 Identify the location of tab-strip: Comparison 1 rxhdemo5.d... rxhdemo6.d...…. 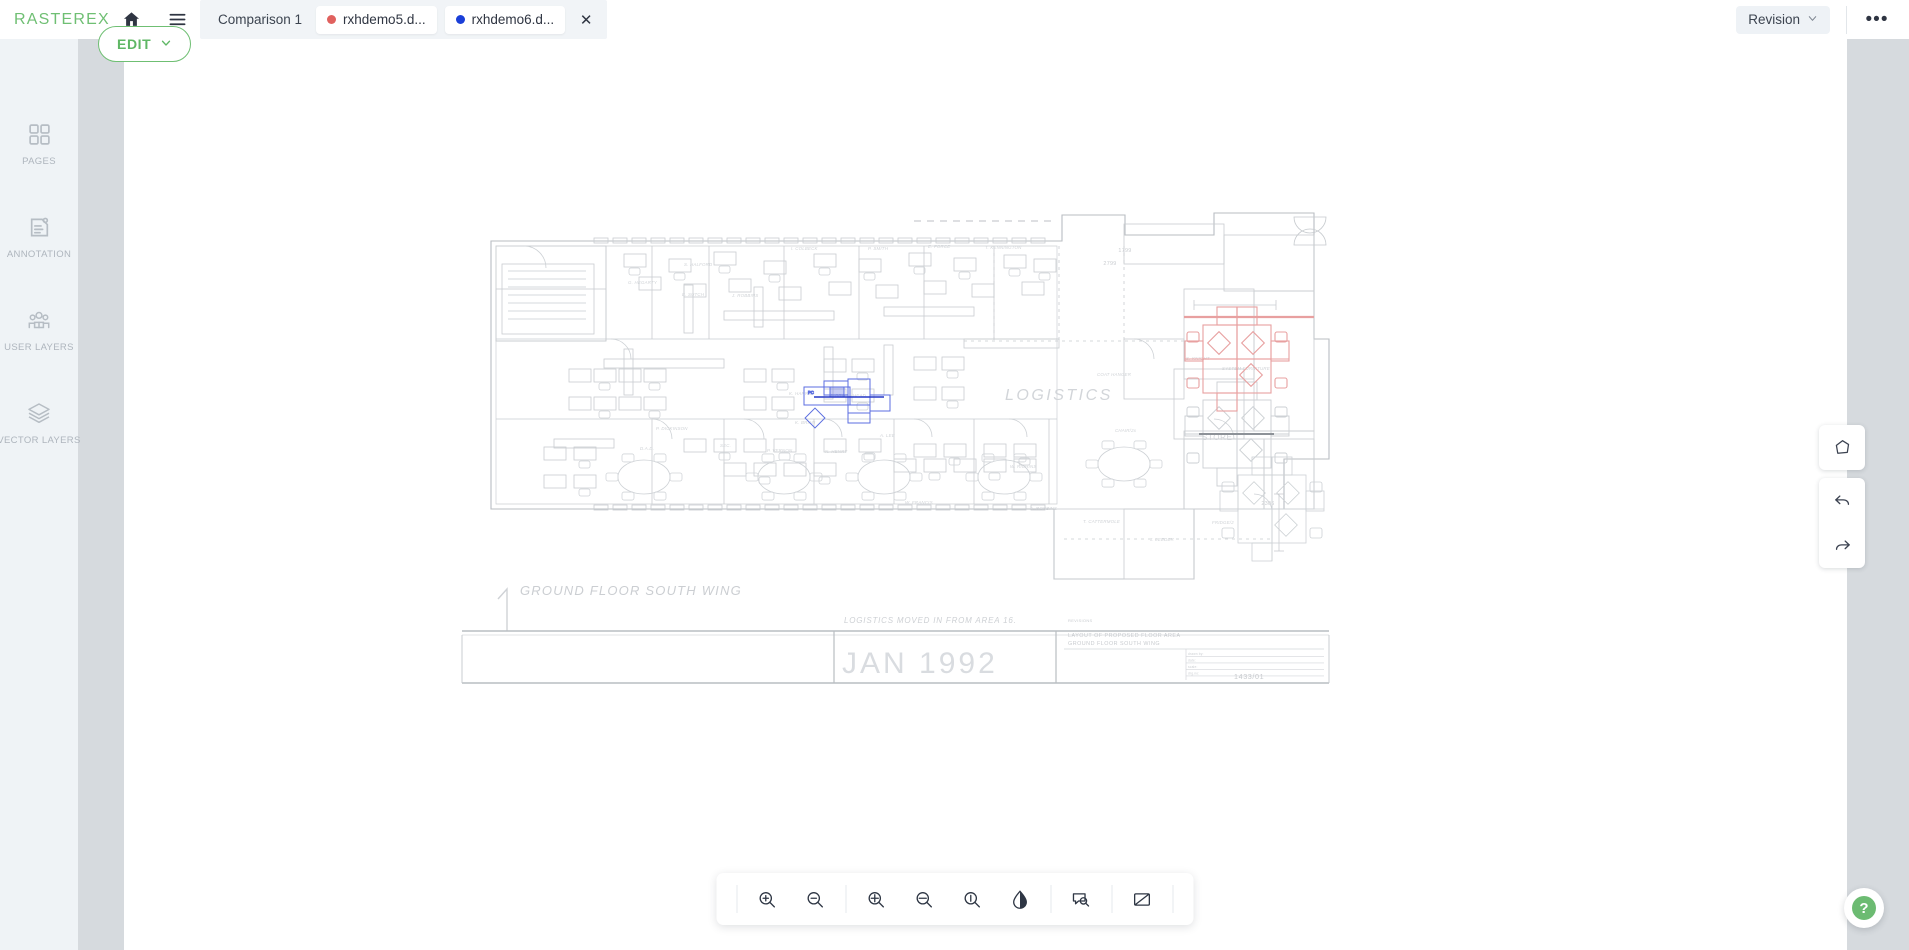
(404, 19).